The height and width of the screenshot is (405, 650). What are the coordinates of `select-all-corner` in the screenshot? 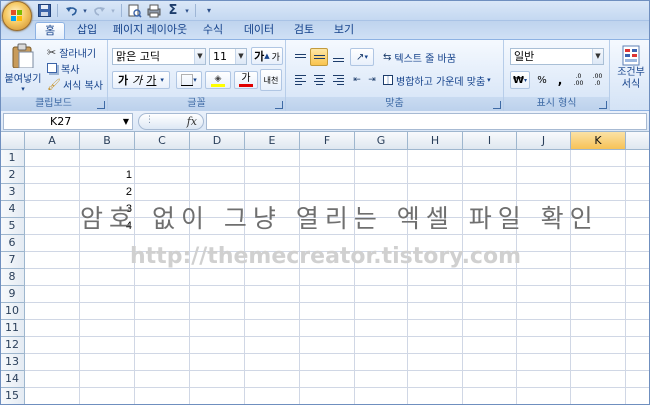 It's located at (12, 141).